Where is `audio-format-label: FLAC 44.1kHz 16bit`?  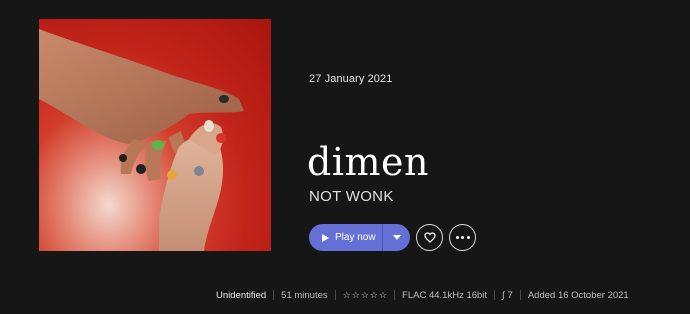
audio-format-label: FLAC 44.1kHz 16bit is located at coordinates (445, 295).